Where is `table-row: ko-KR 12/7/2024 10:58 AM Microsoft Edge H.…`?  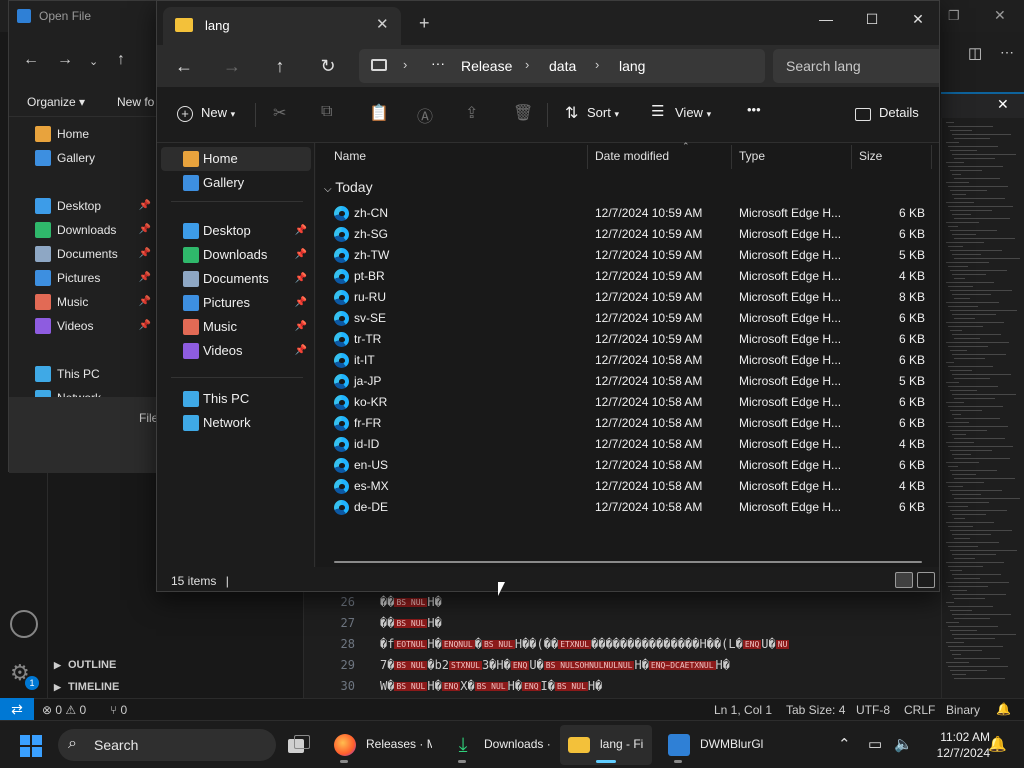 table-row: ko-KR 12/7/2024 10:58 AM Microsoft Edge H.… is located at coordinates (626, 402).